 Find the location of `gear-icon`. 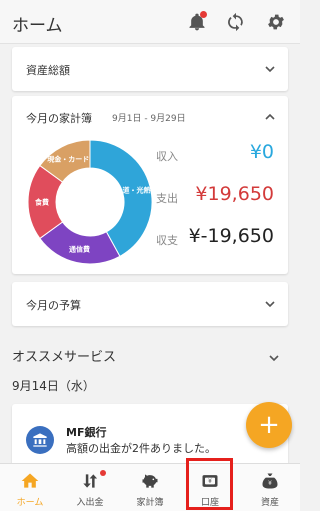

gear-icon is located at coordinates (276, 22).